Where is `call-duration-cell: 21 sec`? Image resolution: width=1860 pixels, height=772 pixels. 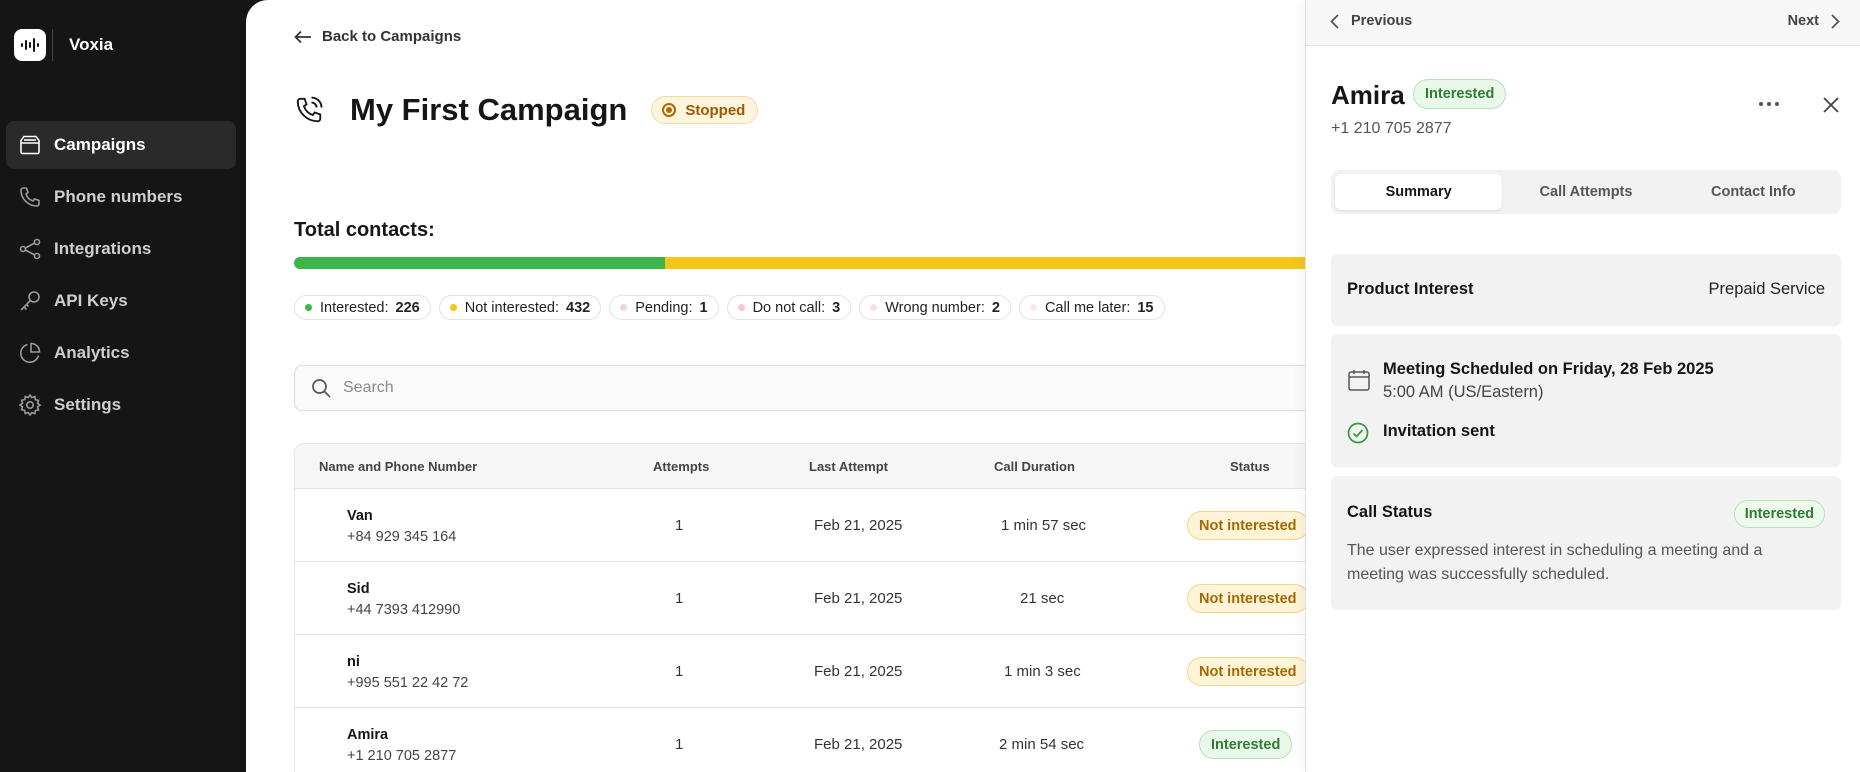
call-duration-cell: 21 sec is located at coordinates (1042, 598).